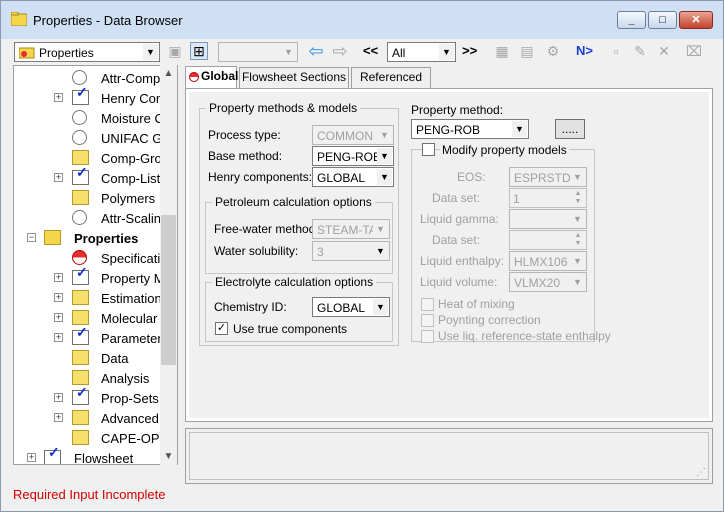  I want to click on tree-item: Moisture C, so click(89, 118).